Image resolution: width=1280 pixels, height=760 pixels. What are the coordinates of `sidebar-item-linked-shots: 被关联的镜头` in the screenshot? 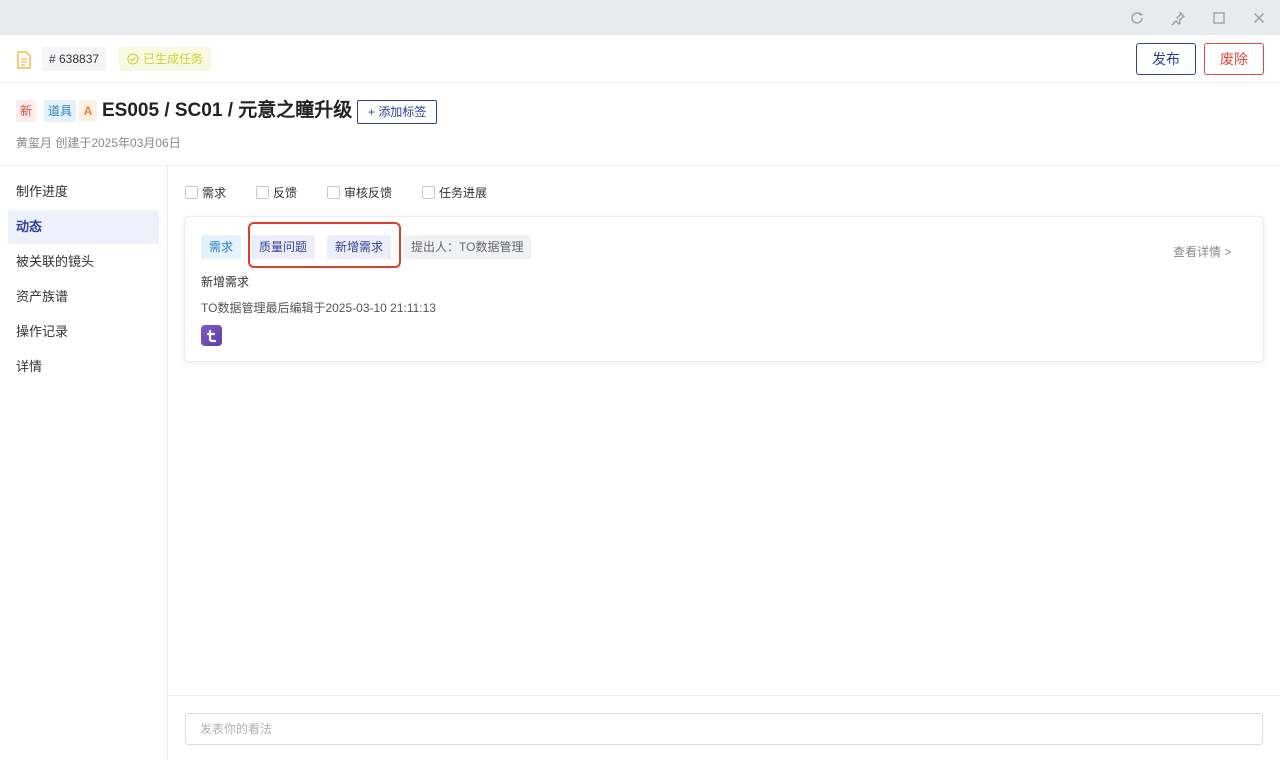 It's located at (83, 262).